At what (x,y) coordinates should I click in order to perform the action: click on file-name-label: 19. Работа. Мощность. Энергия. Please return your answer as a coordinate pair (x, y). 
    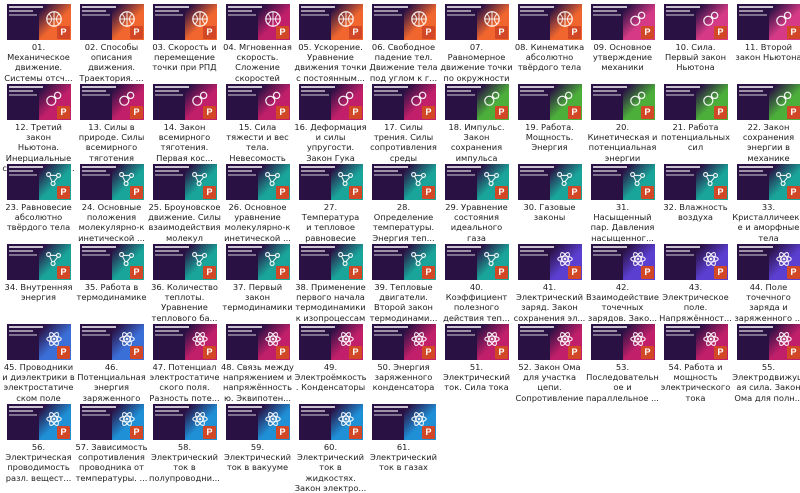
    Looking at the image, I should click on (549, 137).